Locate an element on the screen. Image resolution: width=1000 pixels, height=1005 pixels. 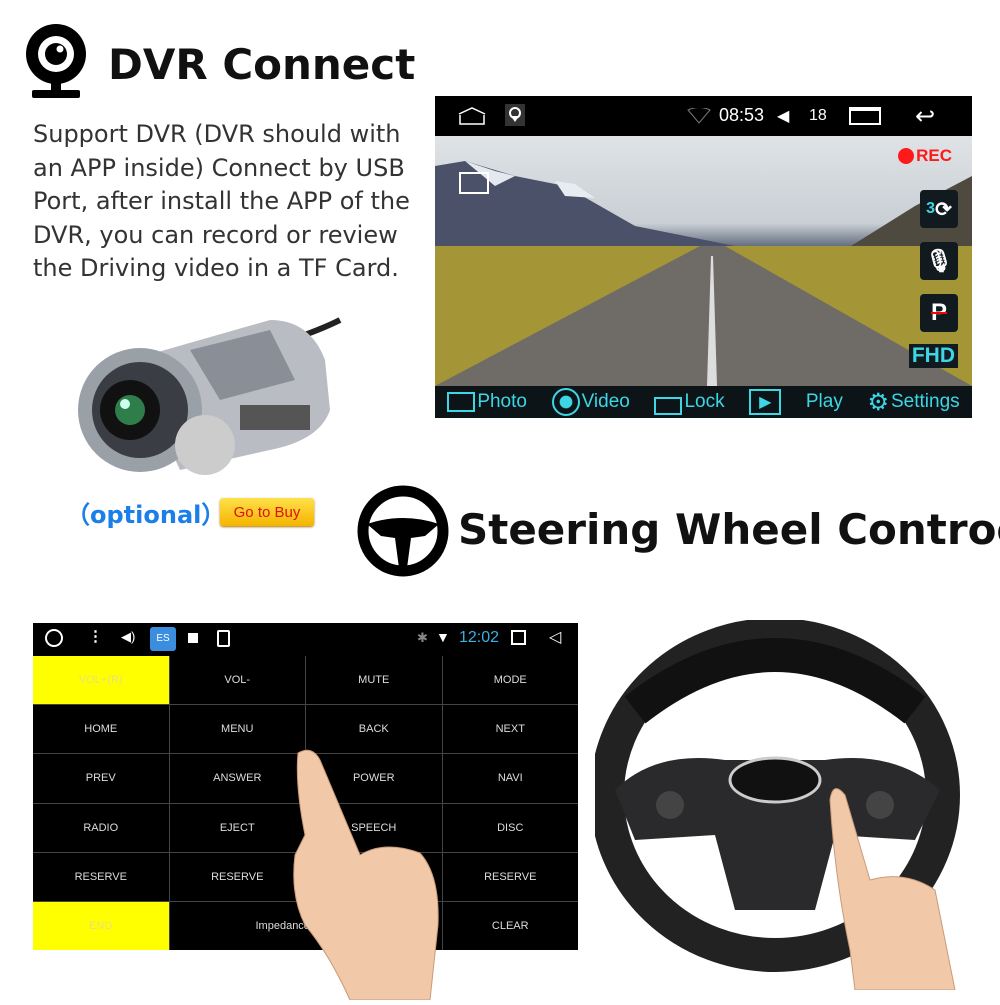
play-button: Play is located at coordinates (824, 402).